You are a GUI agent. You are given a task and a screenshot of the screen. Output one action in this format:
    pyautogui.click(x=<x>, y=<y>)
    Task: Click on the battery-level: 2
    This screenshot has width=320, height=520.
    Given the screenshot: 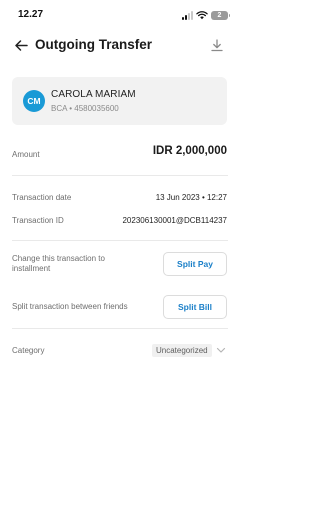 What is the action you would take?
    pyautogui.click(x=219, y=15)
    